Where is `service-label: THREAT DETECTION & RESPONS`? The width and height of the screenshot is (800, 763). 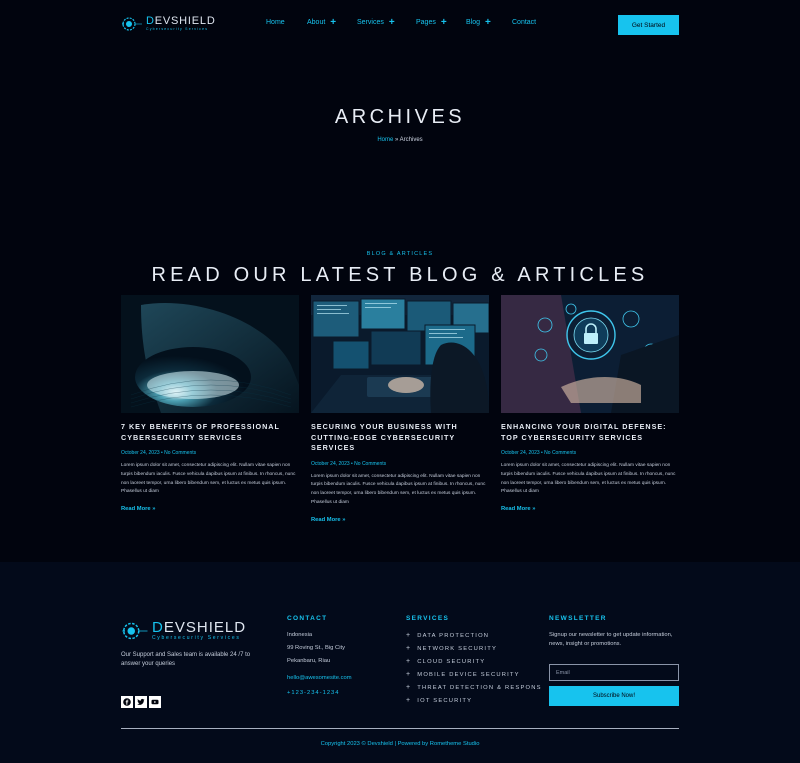
service-label: THREAT DETECTION & RESPONS is located at coordinates (479, 687).